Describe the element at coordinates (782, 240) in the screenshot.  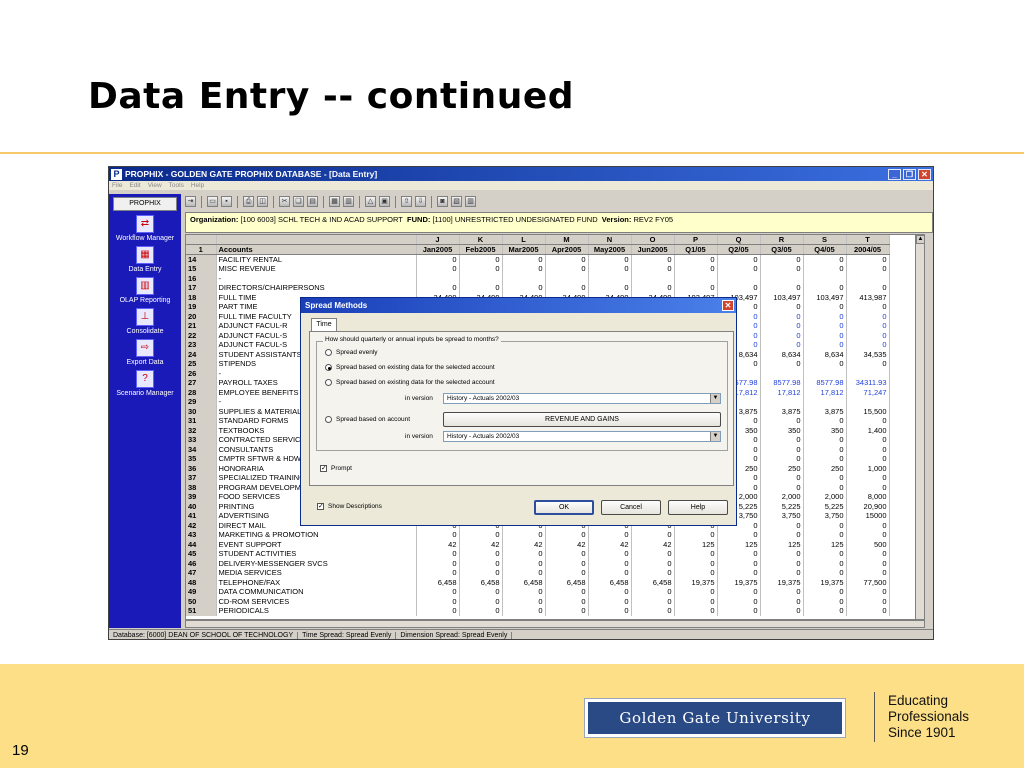
I see `column-letter: R` at that location.